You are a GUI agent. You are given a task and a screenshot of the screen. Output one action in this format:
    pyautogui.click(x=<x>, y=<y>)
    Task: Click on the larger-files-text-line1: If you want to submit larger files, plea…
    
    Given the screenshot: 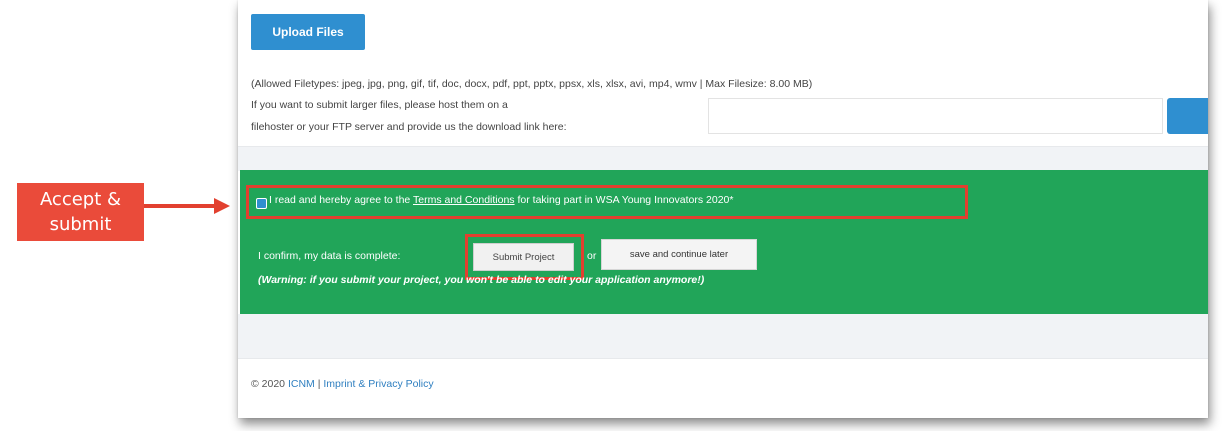 What is the action you would take?
    pyautogui.click(x=379, y=105)
    